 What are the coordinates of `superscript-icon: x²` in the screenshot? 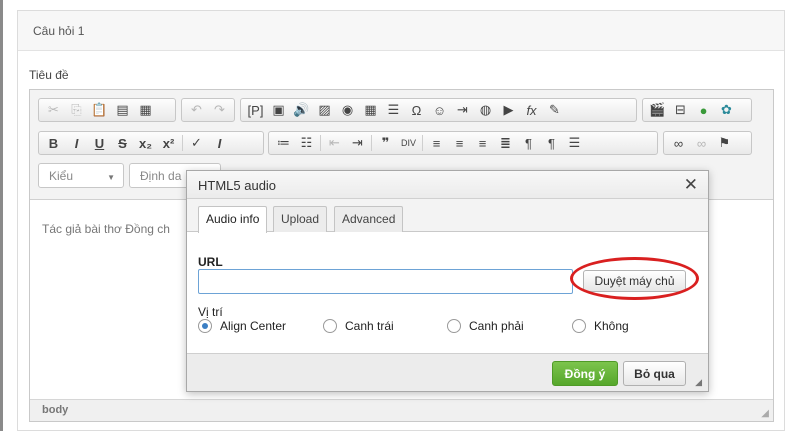 It's located at (168, 143).